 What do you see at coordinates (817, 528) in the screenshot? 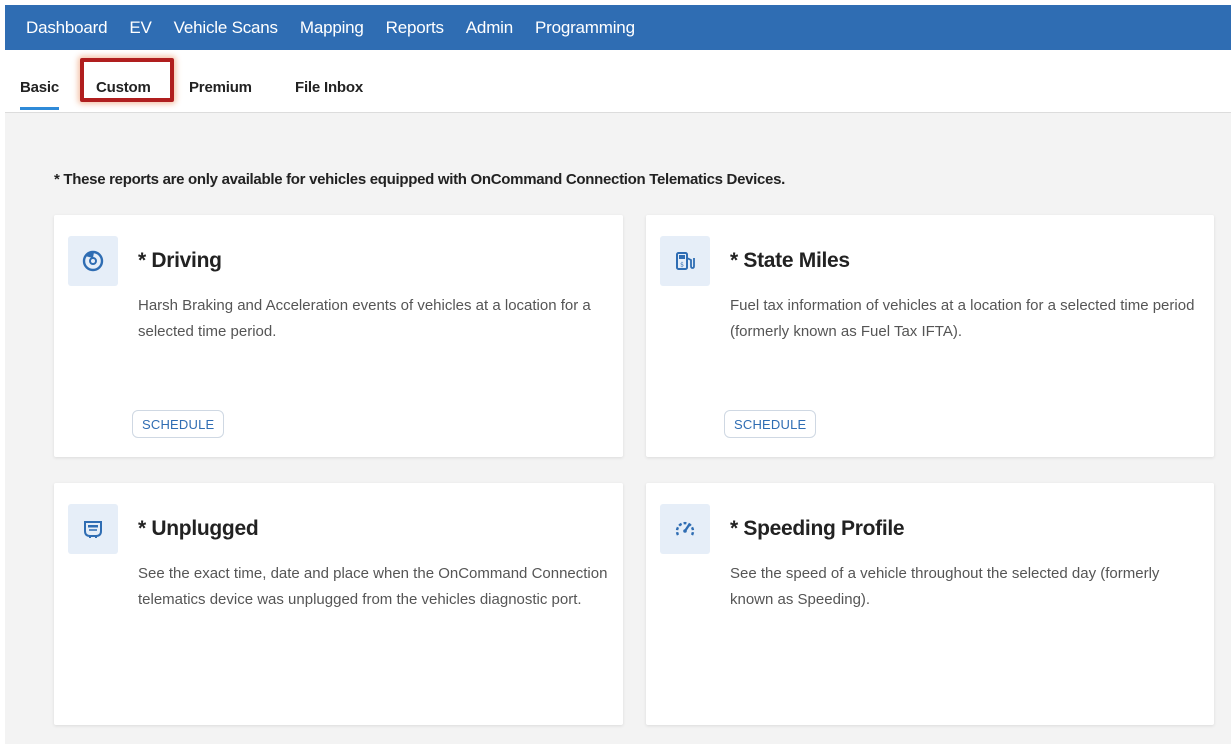
I see `card-title: * Speeding Profile` at bounding box center [817, 528].